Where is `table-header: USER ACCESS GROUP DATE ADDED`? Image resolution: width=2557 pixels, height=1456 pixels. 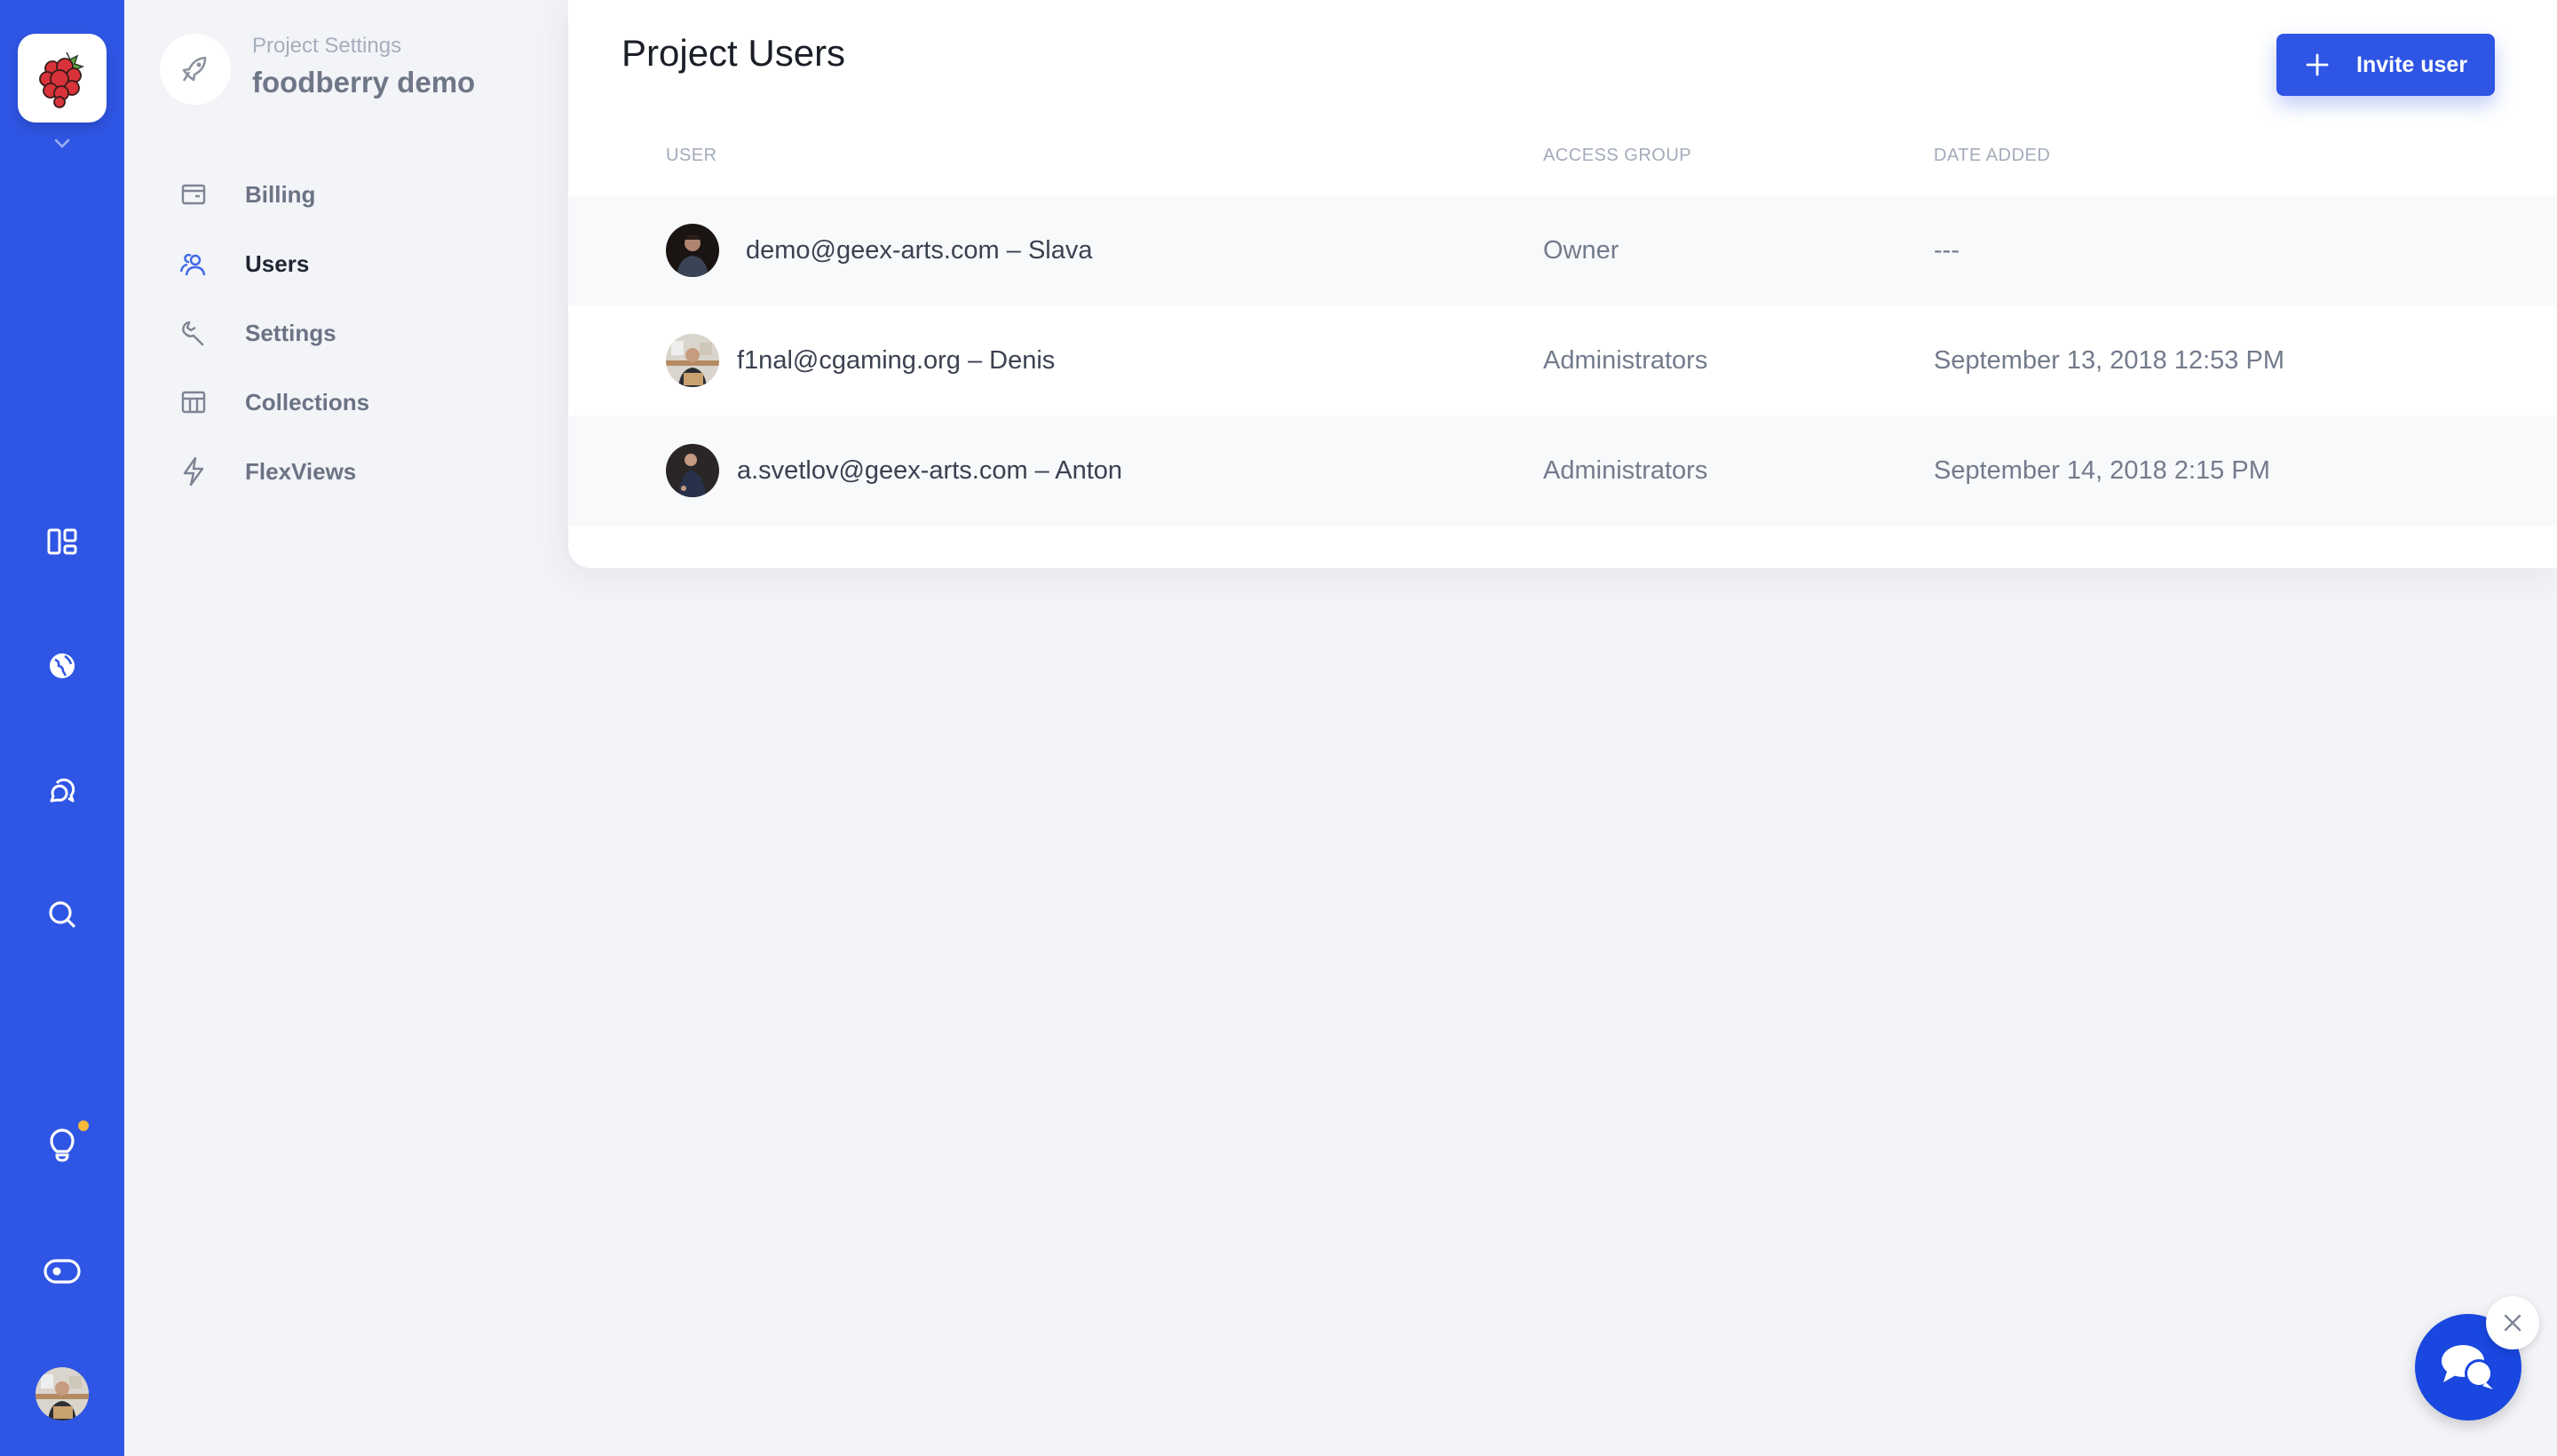 table-header: USER ACCESS GROUP DATE ADDED is located at coordinates (1562, 167).